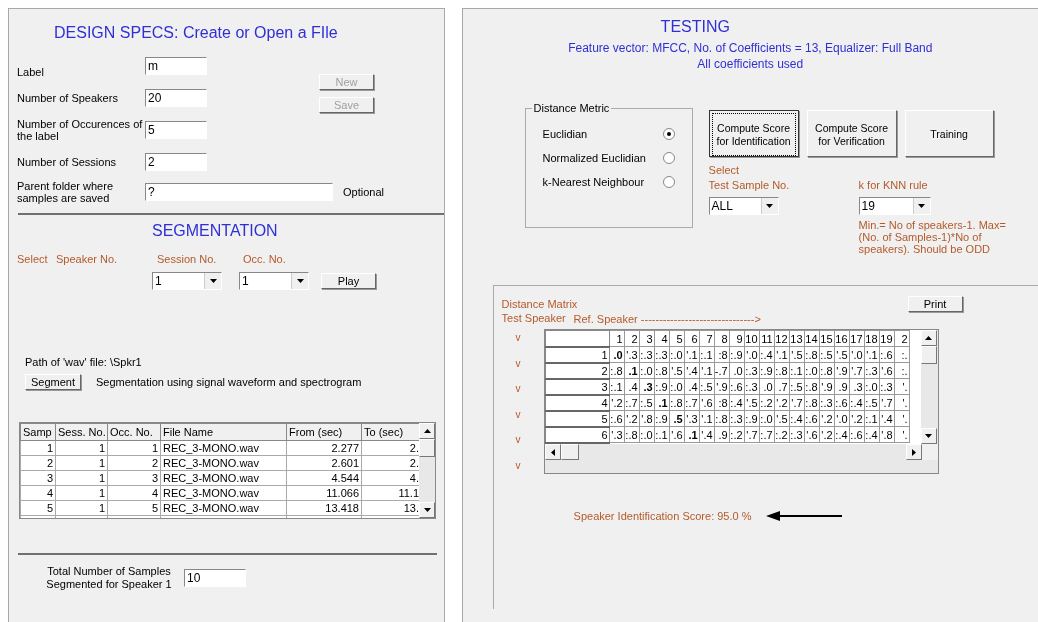  What do you see at coordinates (737, 338) in the screenshot?
I see `column-header: 9` at bounding box center [737, 338].